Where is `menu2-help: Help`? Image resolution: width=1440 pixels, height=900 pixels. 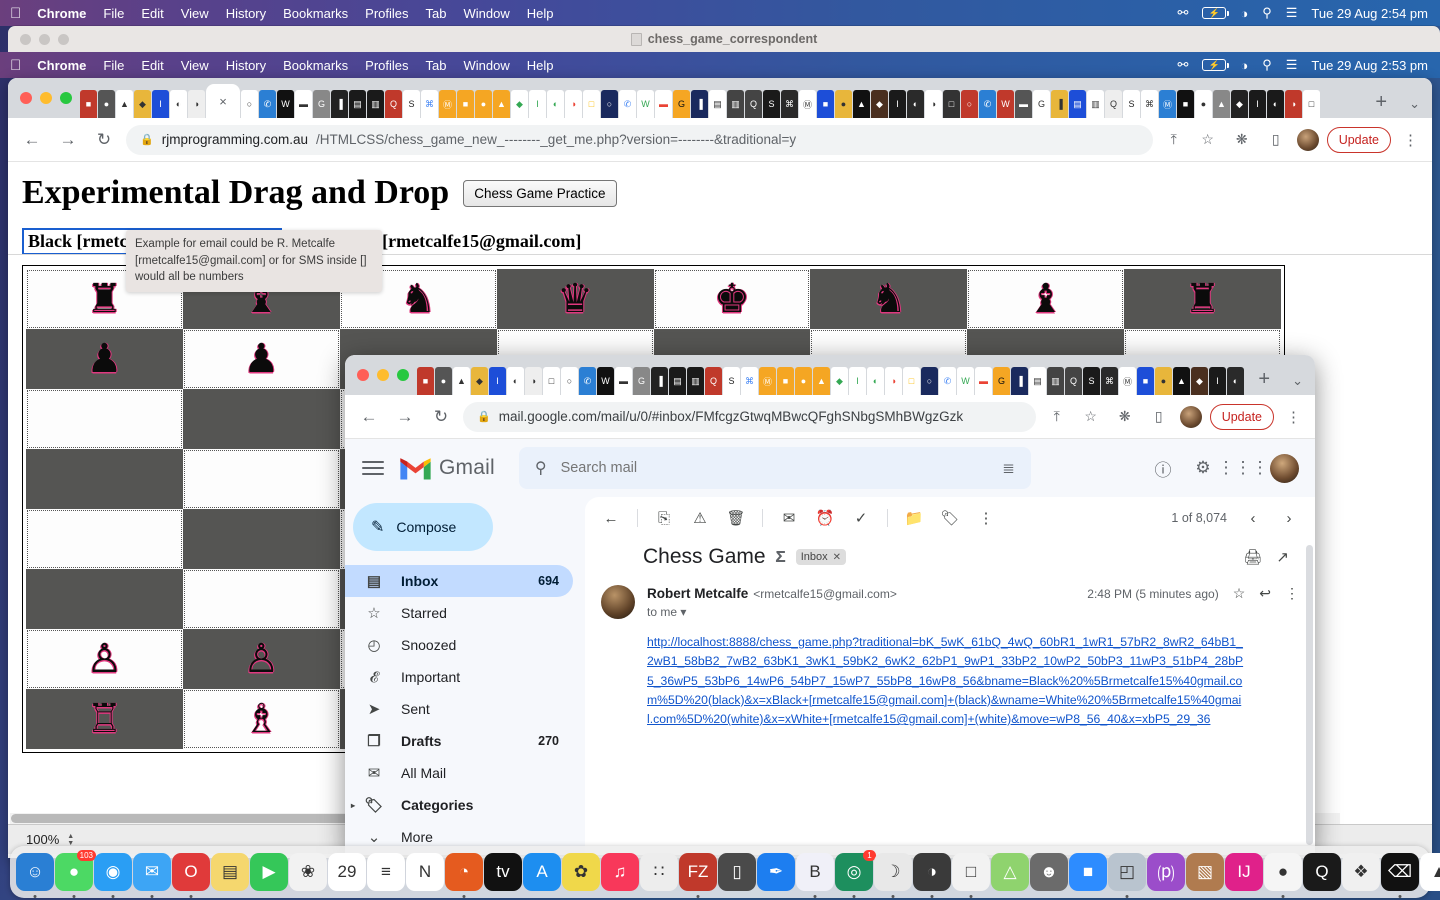 menu2-help: Help is located at coordinates (540, 65).